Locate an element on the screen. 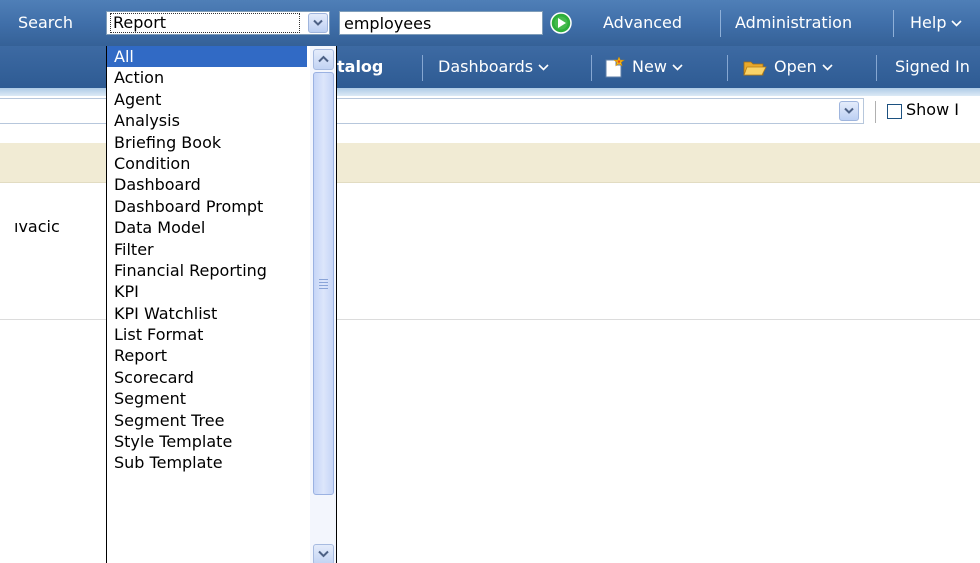  advanced-search-link: Advanced is located at coordinates (642, 23).